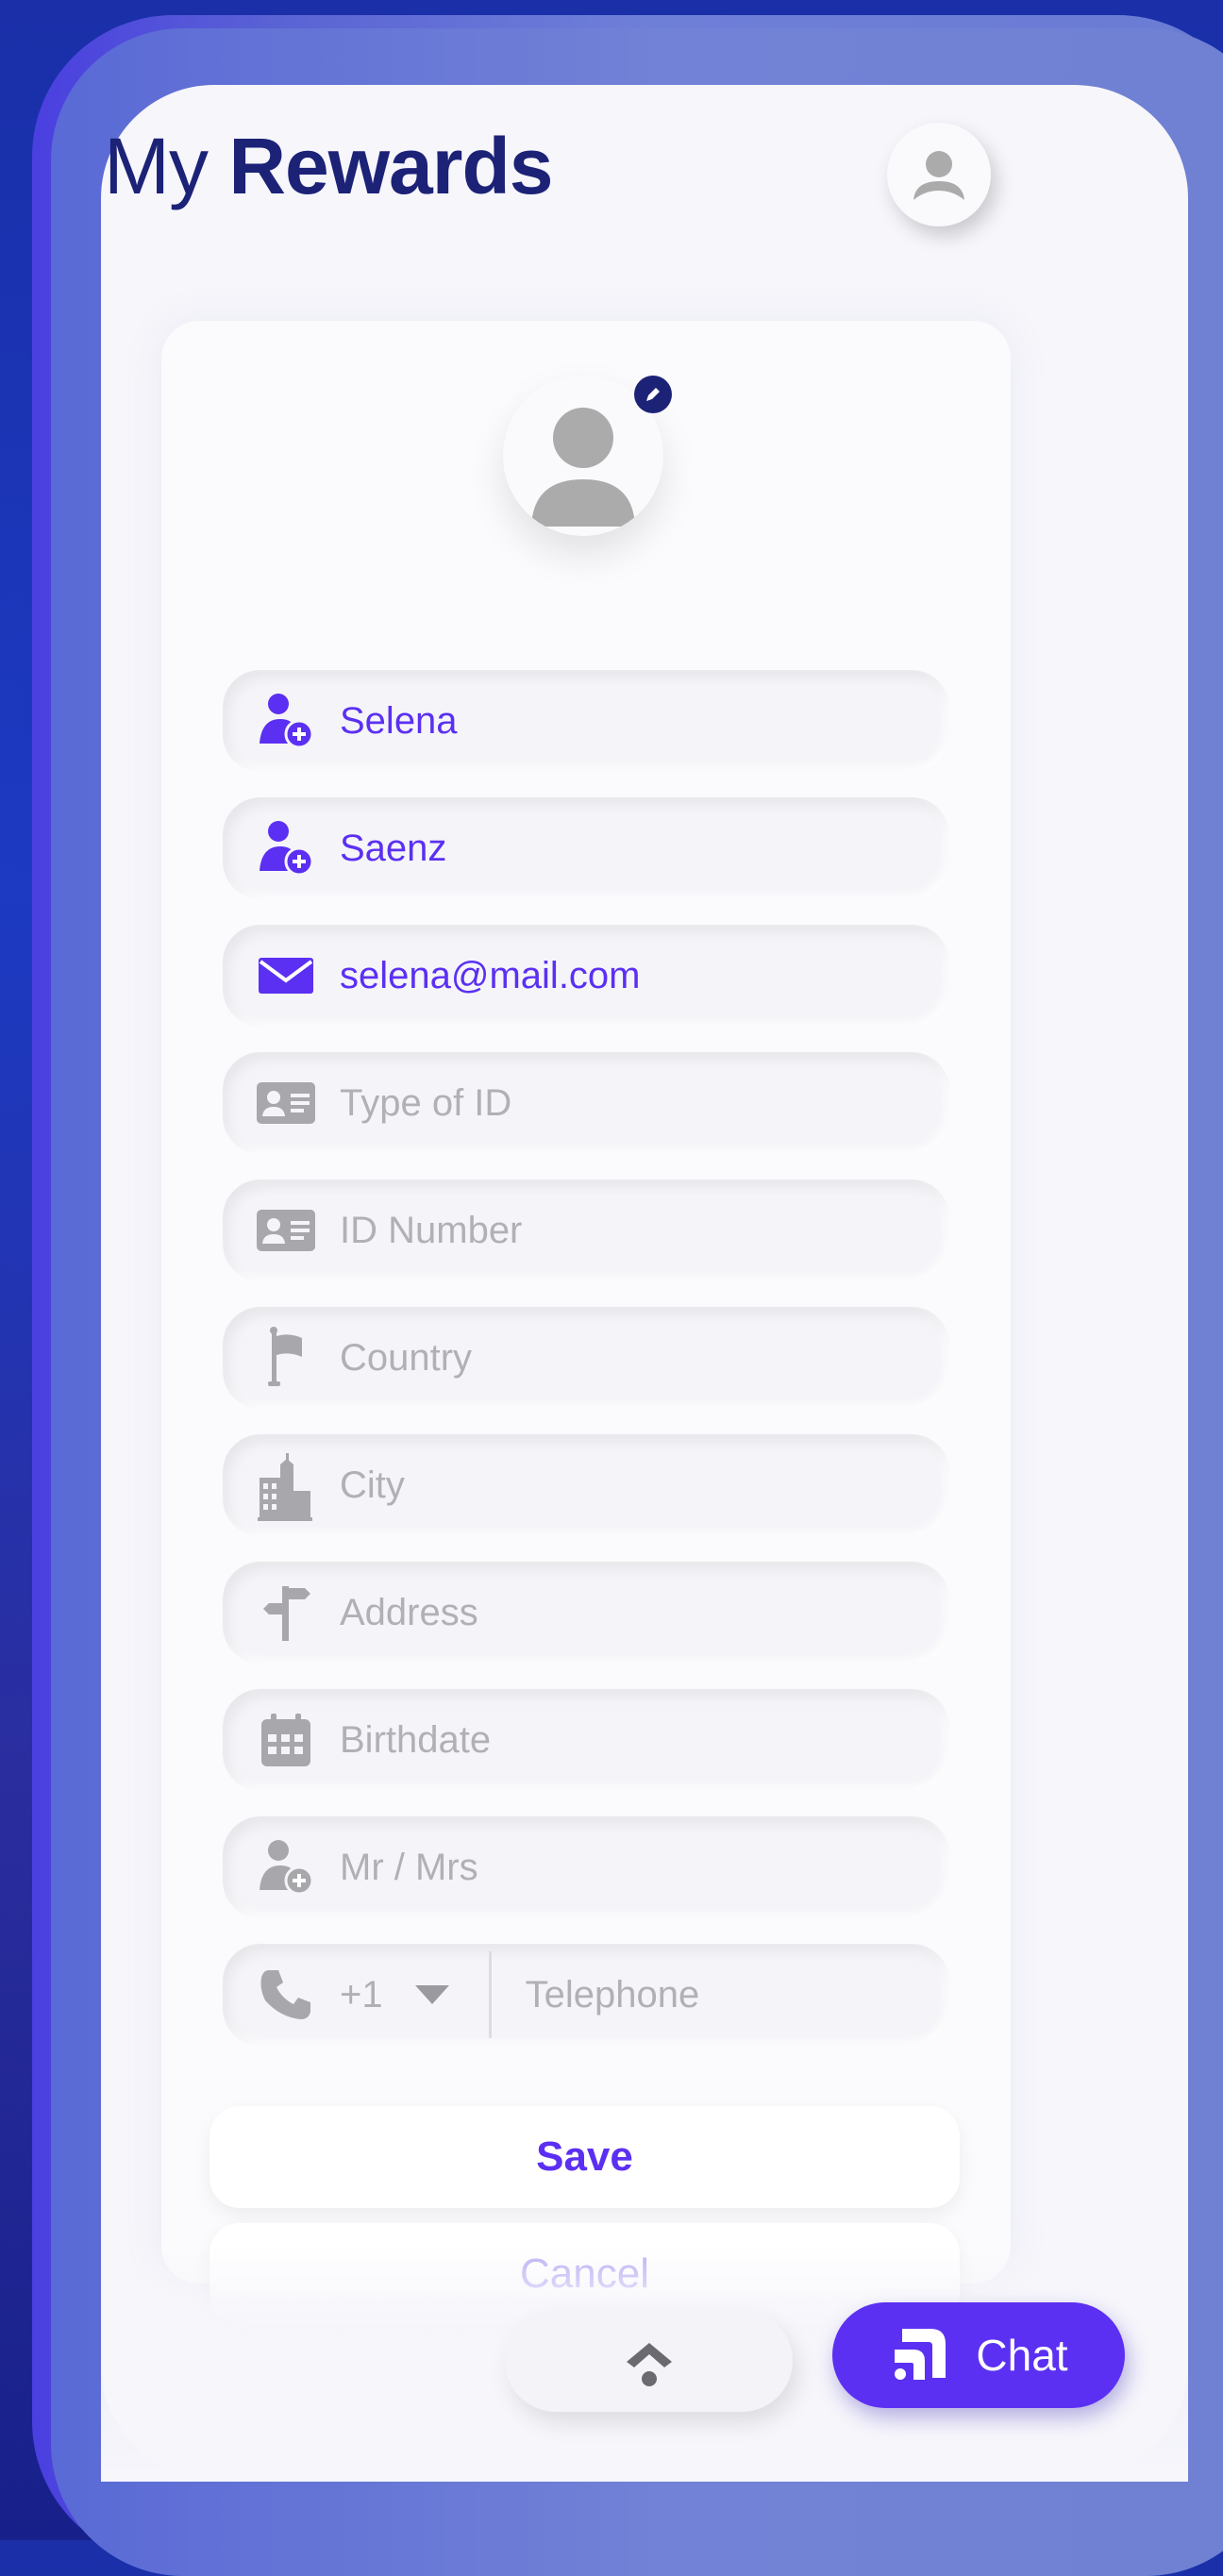  I want to click on title-placeholder: Mr / Mrs, so click(409, 1867).